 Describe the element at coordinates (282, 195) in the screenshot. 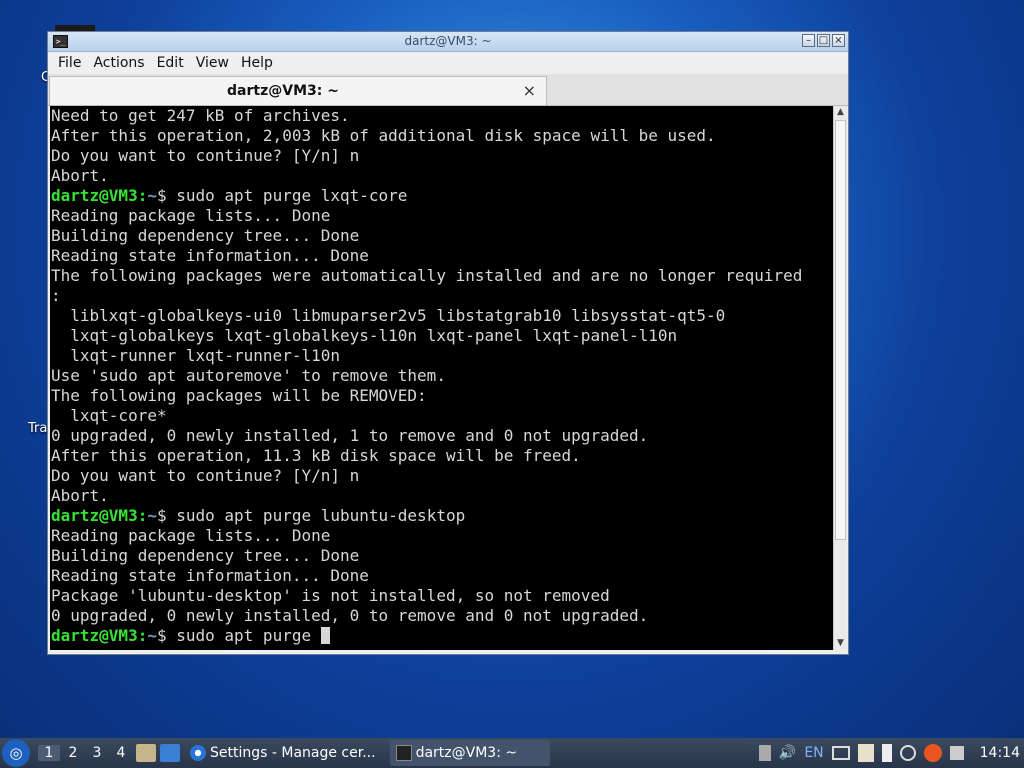

I see `command-text: $ sudo apt purge lxqt-core` at that location.